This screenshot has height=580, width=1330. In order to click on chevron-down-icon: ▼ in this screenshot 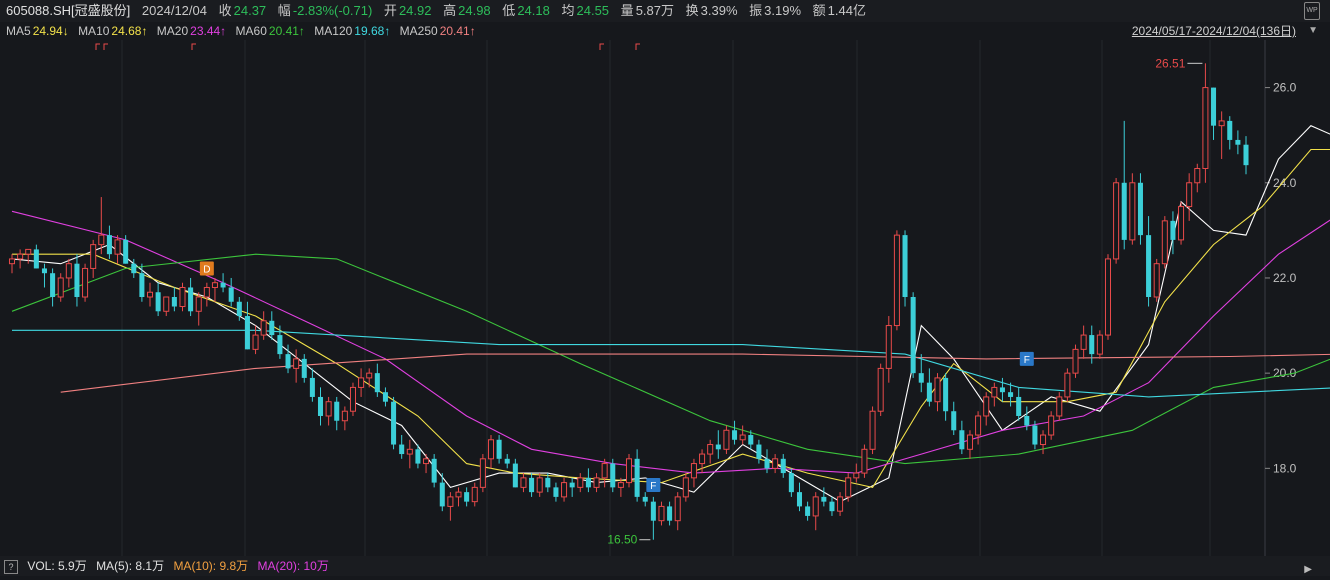, I will do `click(1313, 31)`.